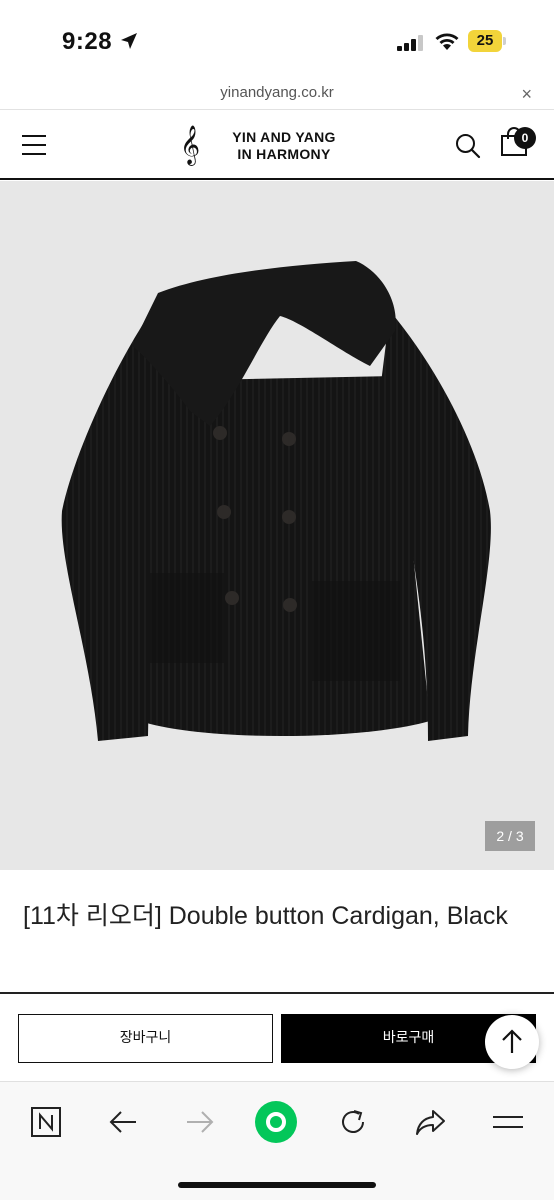 The width and height of the screenshot is (554, 1200). What do you see at coordinates (525, 138) in the screenshot?
I see `cart-count-badge: 0` at bounding box center [525, 138].